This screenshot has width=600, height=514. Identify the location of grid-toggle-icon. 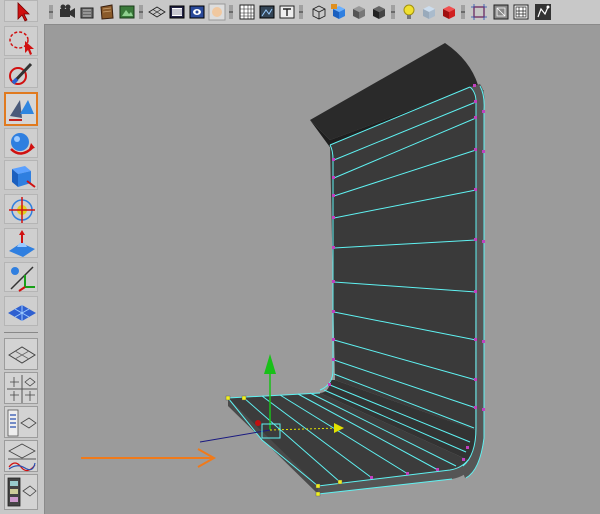
(157, 12).